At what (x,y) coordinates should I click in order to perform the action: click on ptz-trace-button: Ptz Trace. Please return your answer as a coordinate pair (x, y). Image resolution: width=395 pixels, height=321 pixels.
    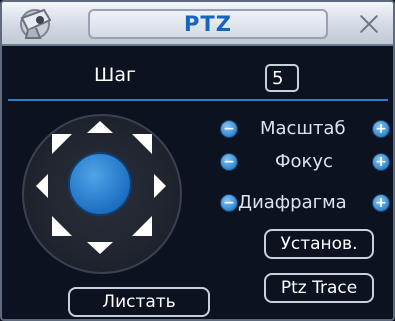
    Looking at the image, I should click on (319, 288).